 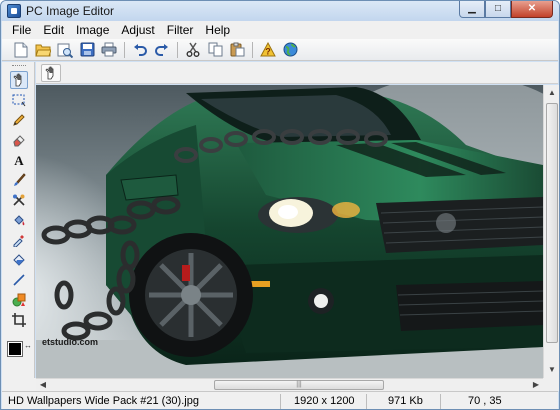 What do you see at coordinates (162, 50) in the screenshot?
I see `redo-icon` at bounding box center [162, 50].